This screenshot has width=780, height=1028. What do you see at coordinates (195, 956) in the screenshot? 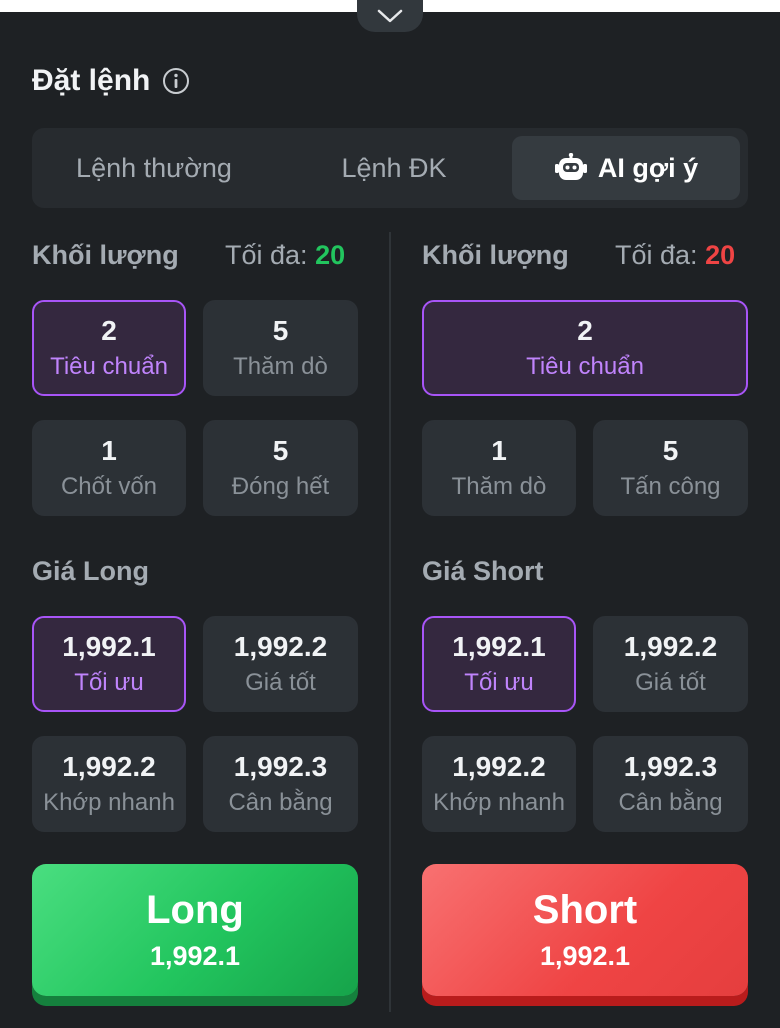
I see `long-button-price: 1,992.1` at bounding box center [195, 956].